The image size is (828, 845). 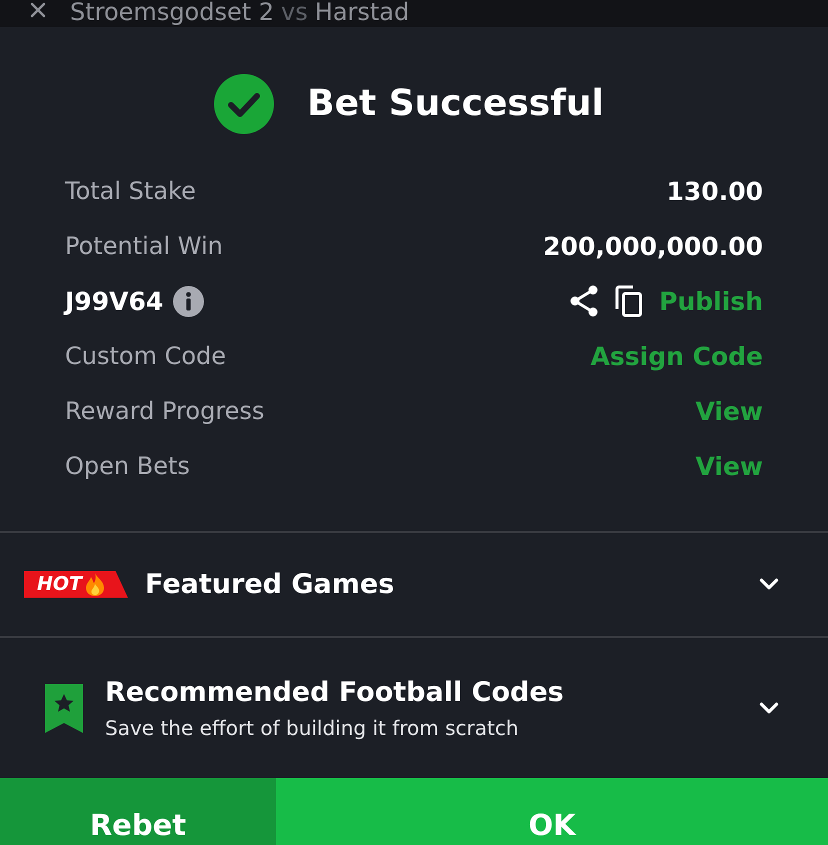 I want to click on section-title: Recommended Football Codes, so click(x=335, y=692).